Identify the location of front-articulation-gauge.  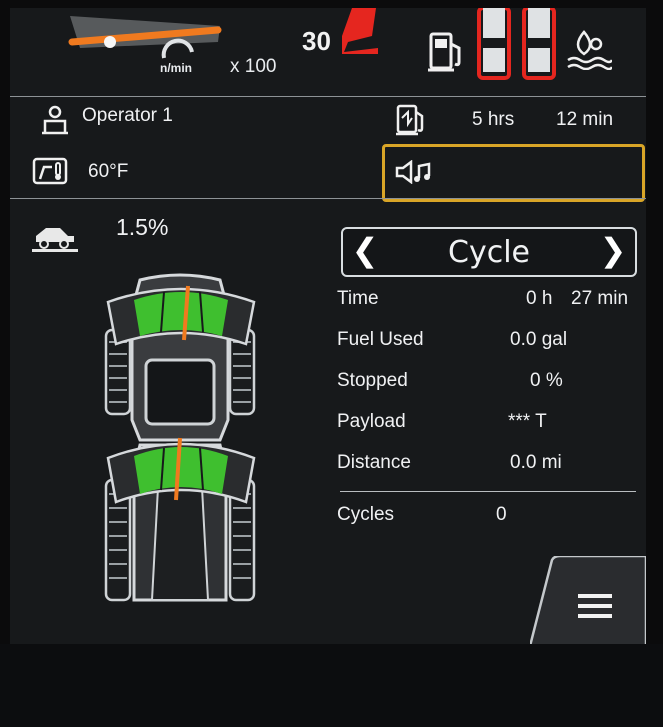
(181, 315).